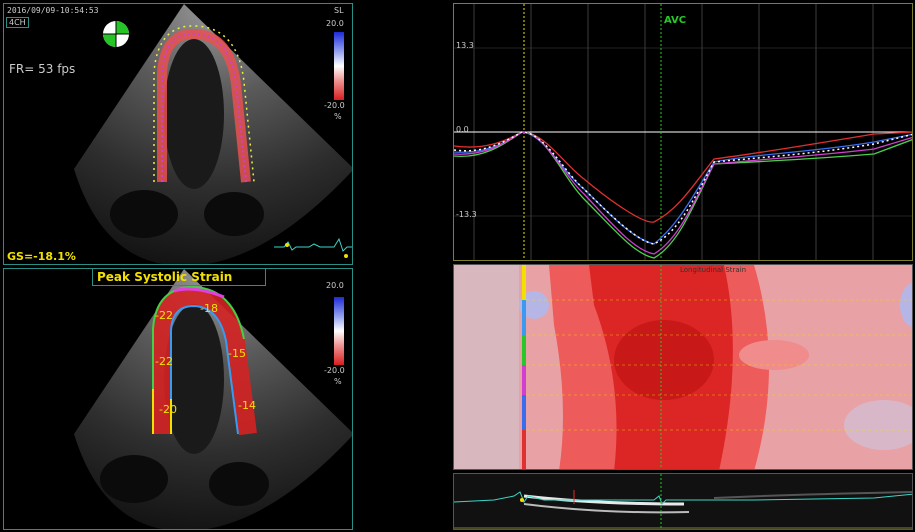  What do you see at coordinates (41, 256) in the screenshot?
I see `global-strain: GS=-18.1%` at bounding box center [41, 256].